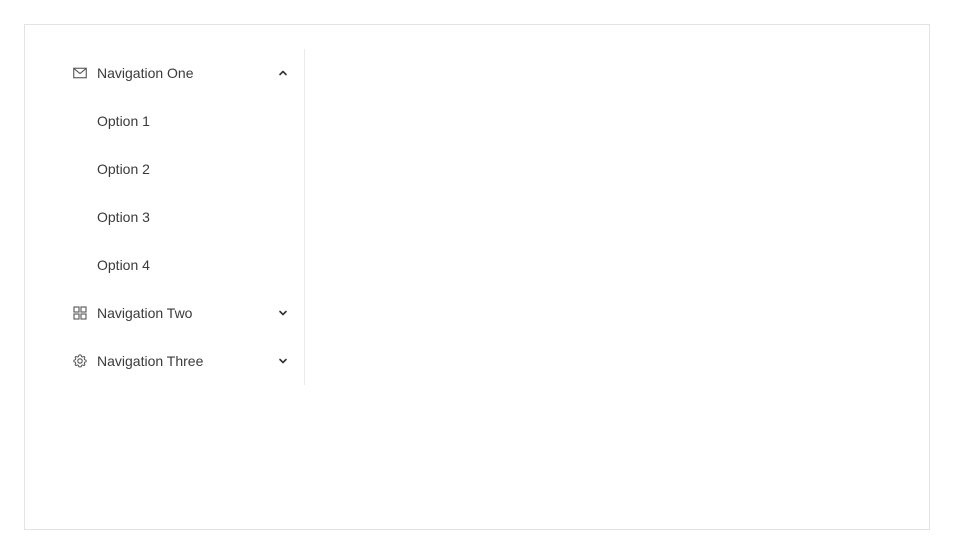 The width and height of the screenshot is (956, 556). Describe the element at coordinates (123, 265) in the screenshot. I see `menu-item-option-4-label: Option 4` at that location.